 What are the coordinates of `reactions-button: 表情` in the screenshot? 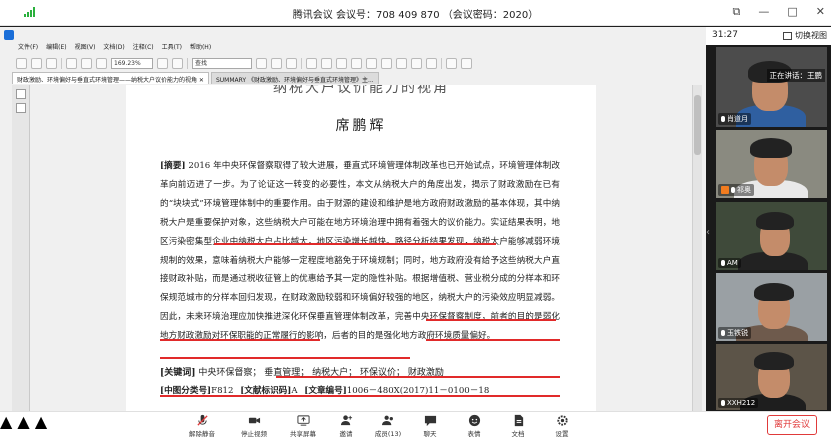 It's located at (474, 426).